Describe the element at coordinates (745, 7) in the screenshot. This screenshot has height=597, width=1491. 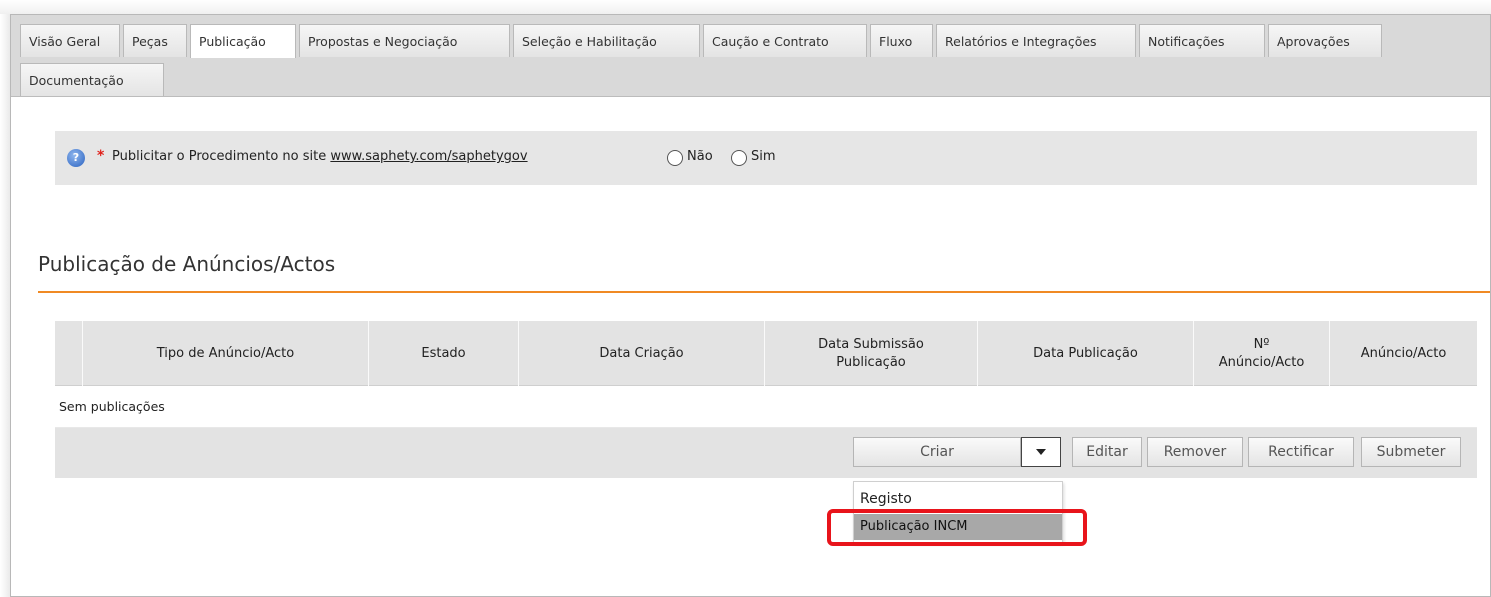
I see `frame-shadow-top` at that location.